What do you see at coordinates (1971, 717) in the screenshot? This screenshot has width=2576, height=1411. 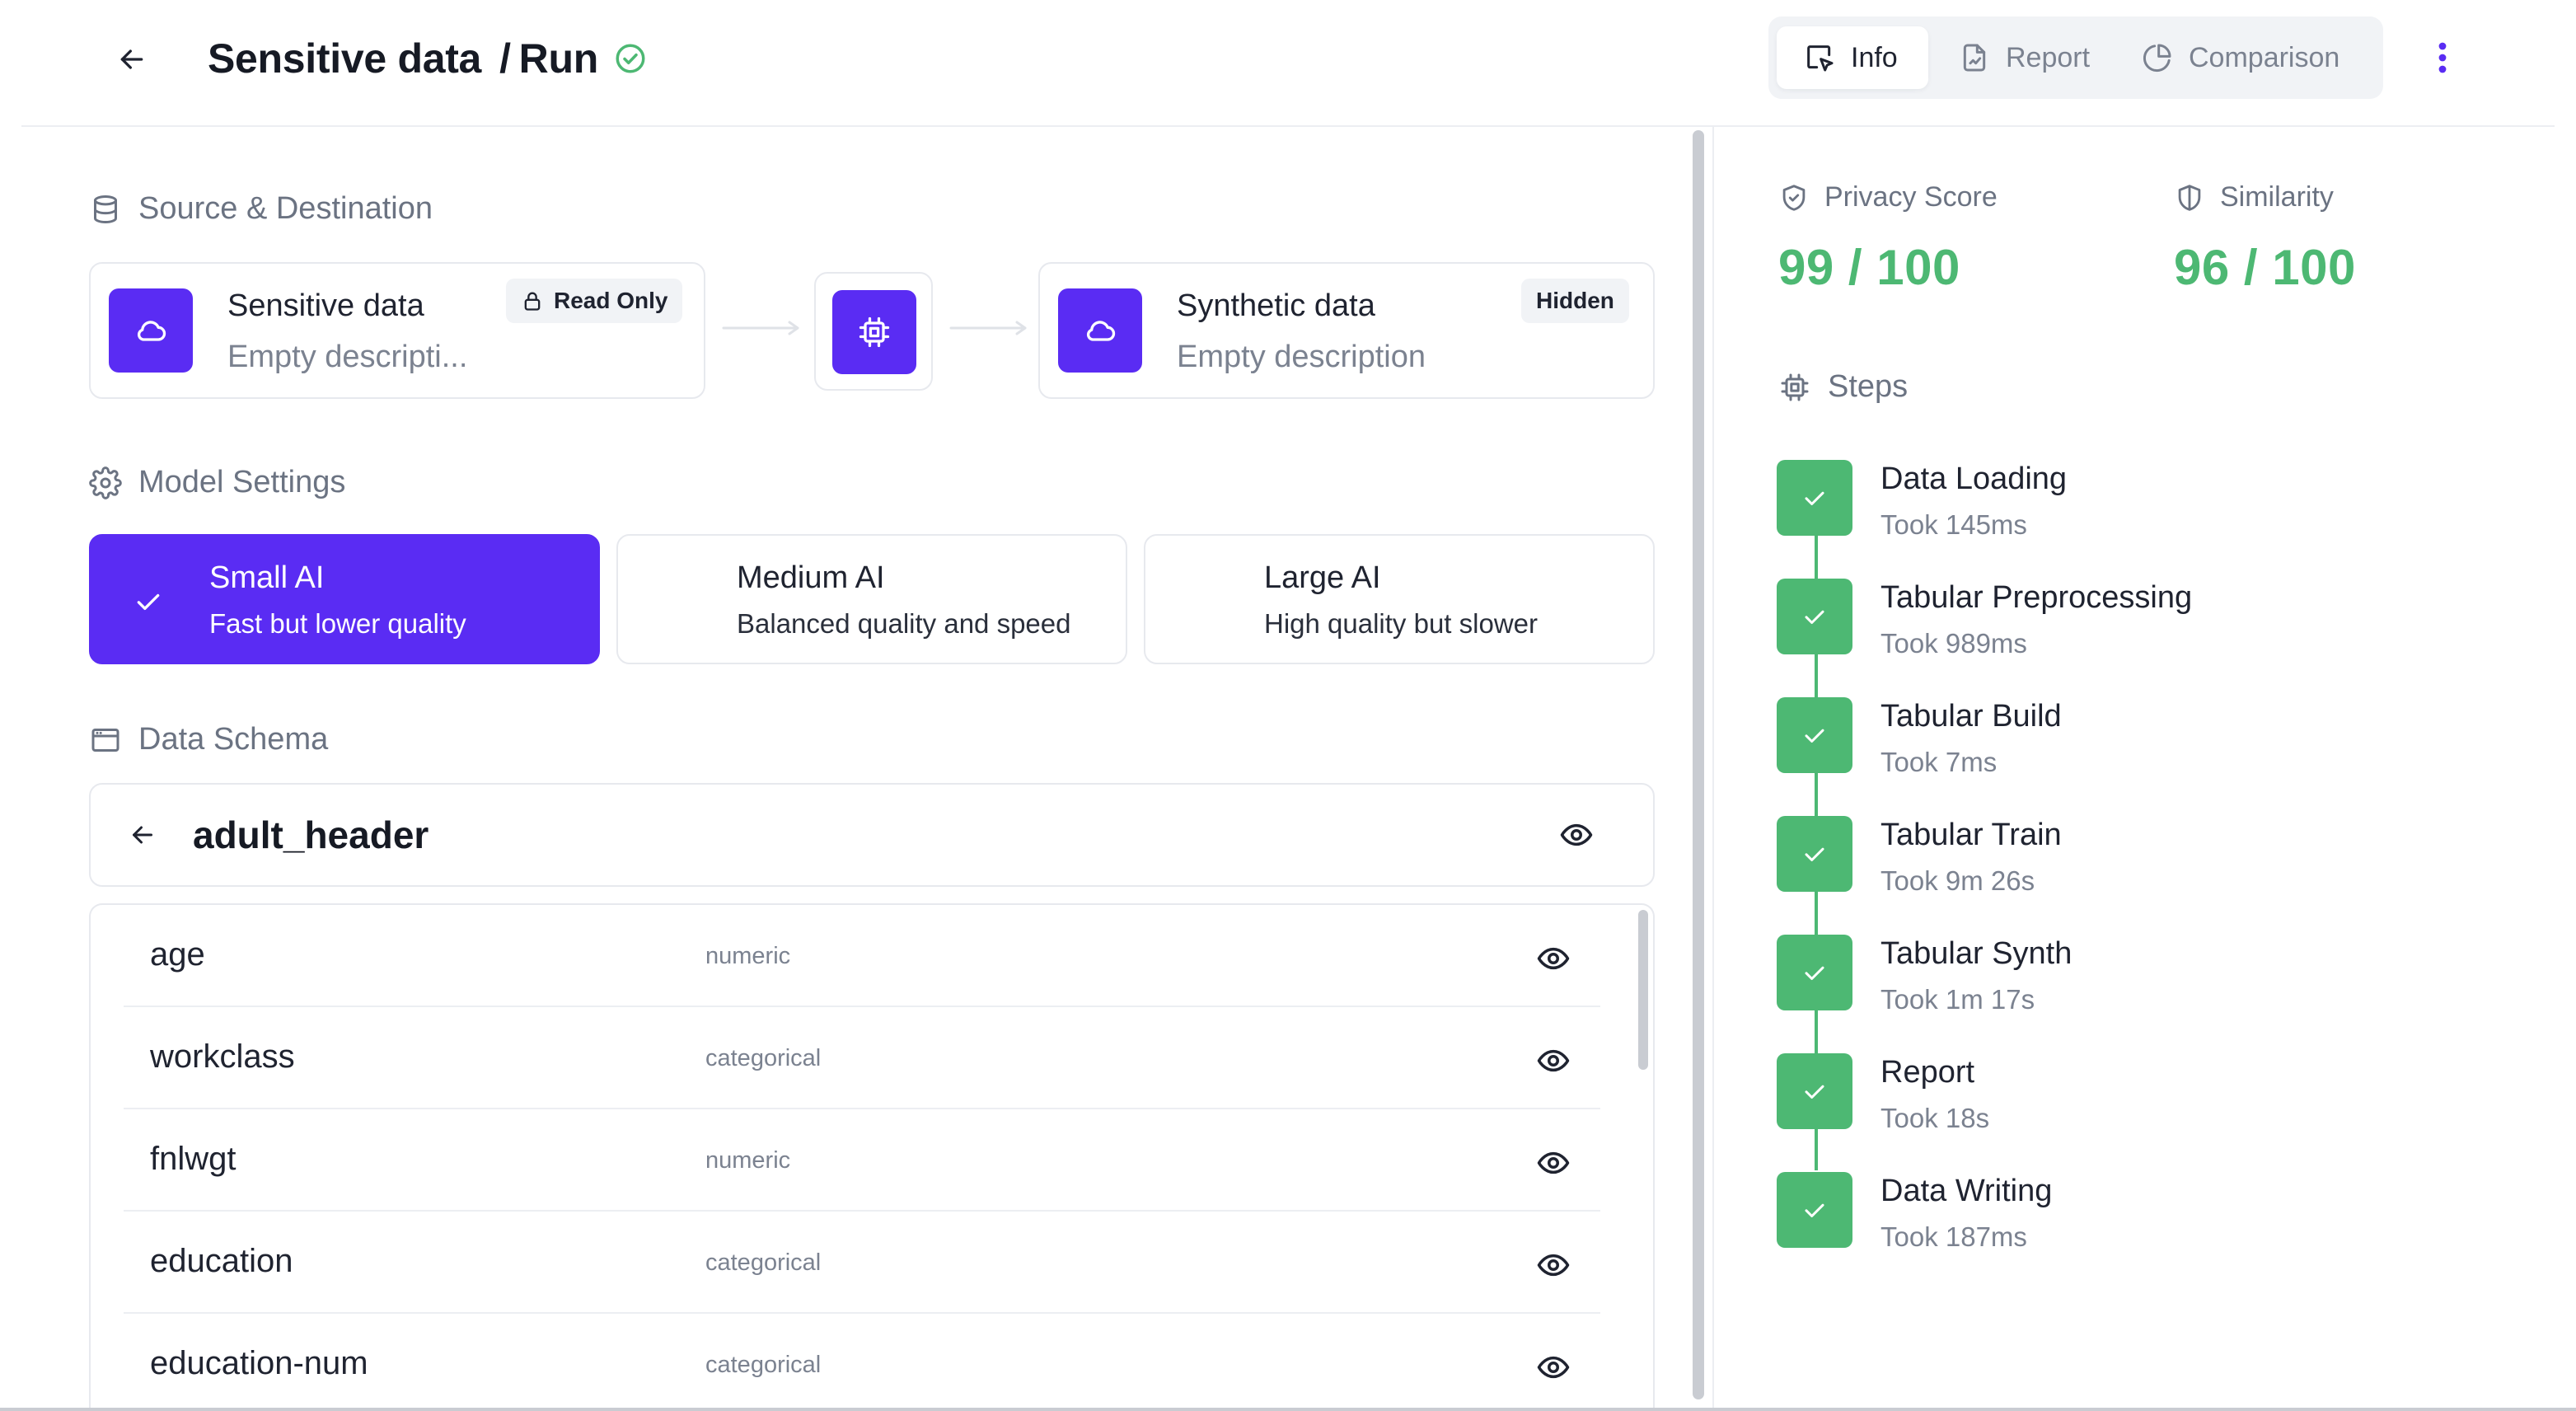 I see `step-name: Tabular Build` at bounding box center [1971, 717].